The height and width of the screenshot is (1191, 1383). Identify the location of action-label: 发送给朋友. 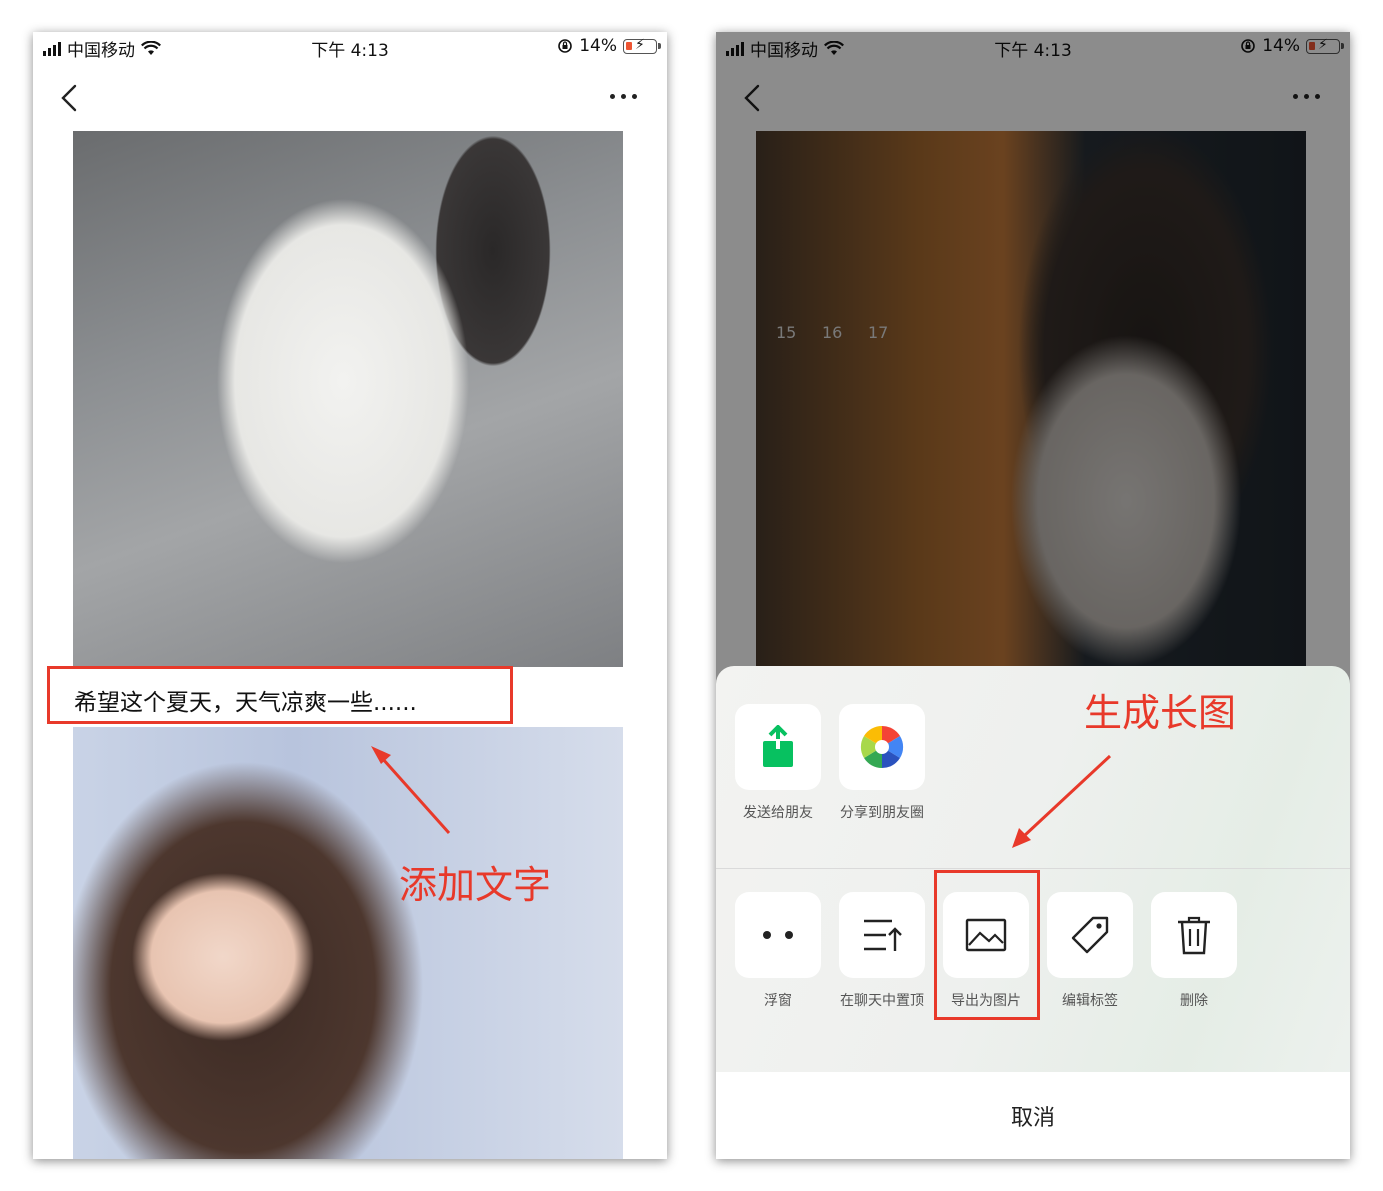
(778, 813).